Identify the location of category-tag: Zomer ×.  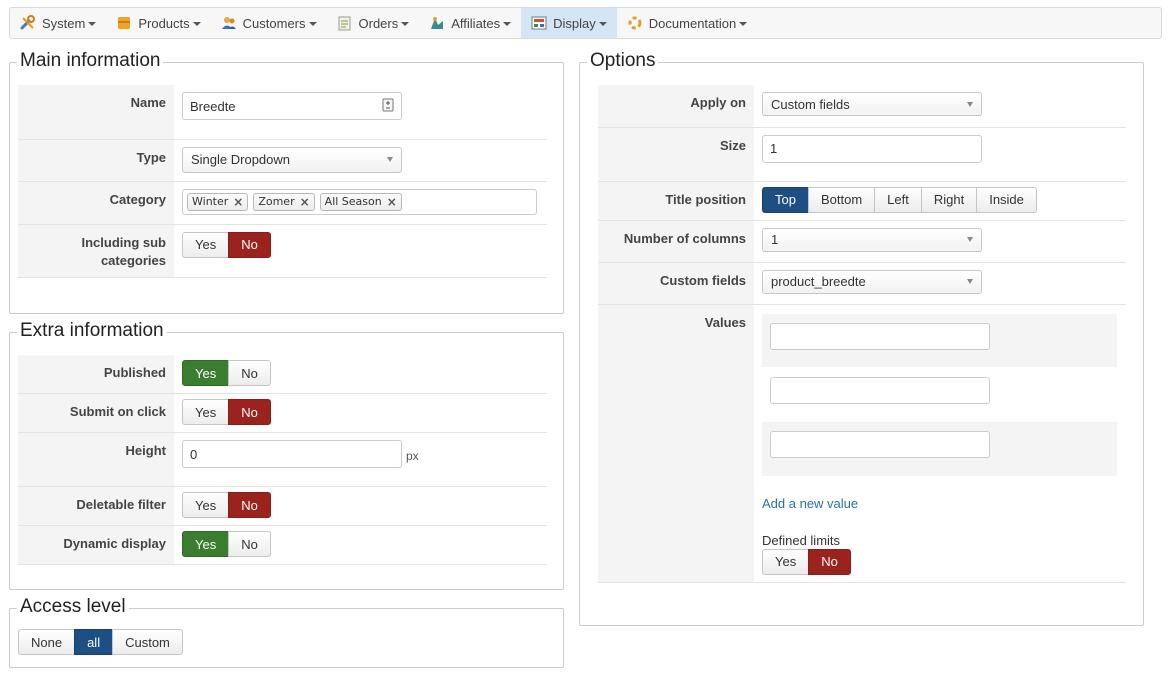
(284, 201).